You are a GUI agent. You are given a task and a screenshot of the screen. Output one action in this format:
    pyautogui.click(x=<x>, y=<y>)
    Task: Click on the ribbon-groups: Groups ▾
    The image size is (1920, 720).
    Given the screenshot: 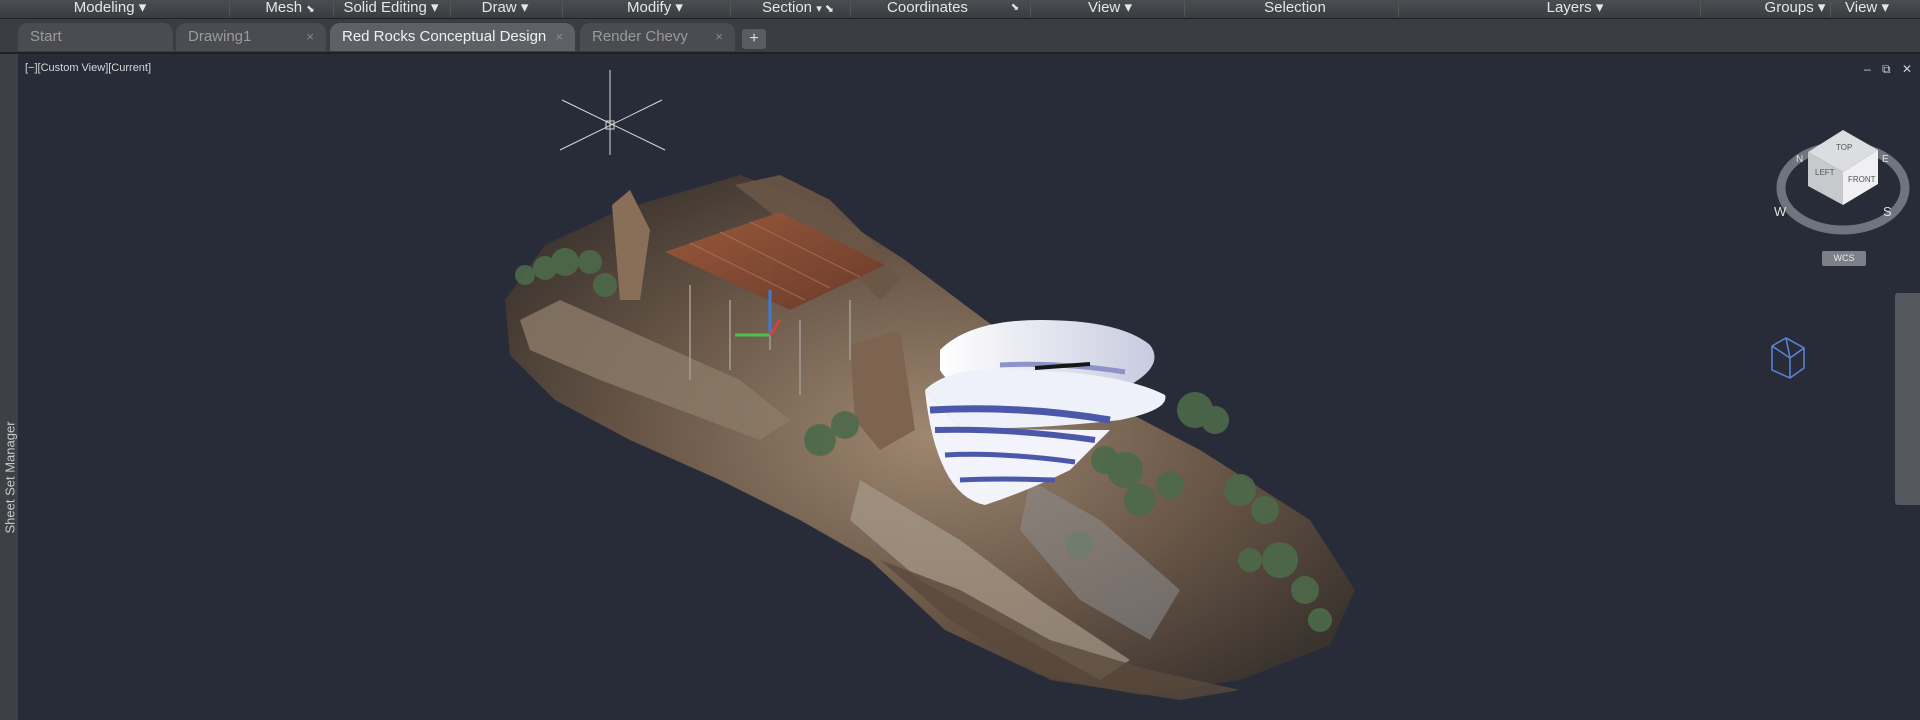 What is the action you would take?
    pyautogui.click(x=1795, y=9)
    